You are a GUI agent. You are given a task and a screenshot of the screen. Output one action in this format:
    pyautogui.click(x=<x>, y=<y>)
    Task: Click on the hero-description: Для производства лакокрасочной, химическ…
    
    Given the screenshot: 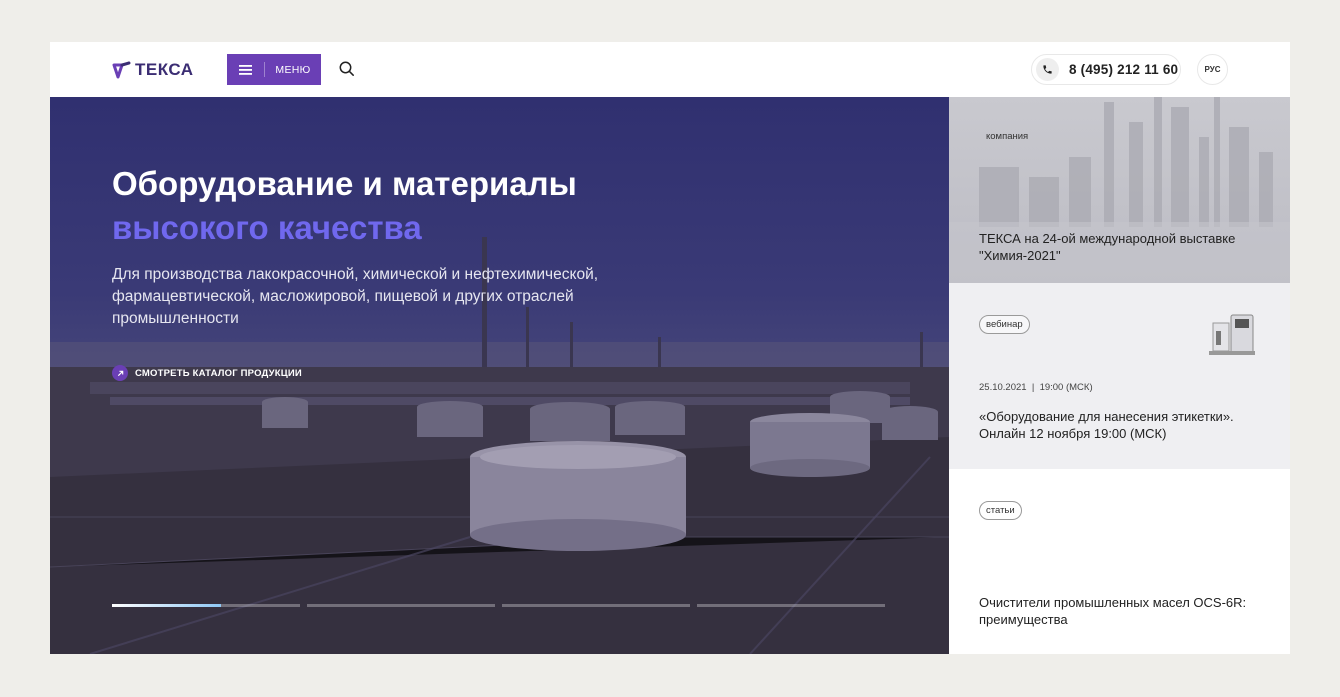 What is the action you would take?
    pyautogui.click(x=355, y=296)
    